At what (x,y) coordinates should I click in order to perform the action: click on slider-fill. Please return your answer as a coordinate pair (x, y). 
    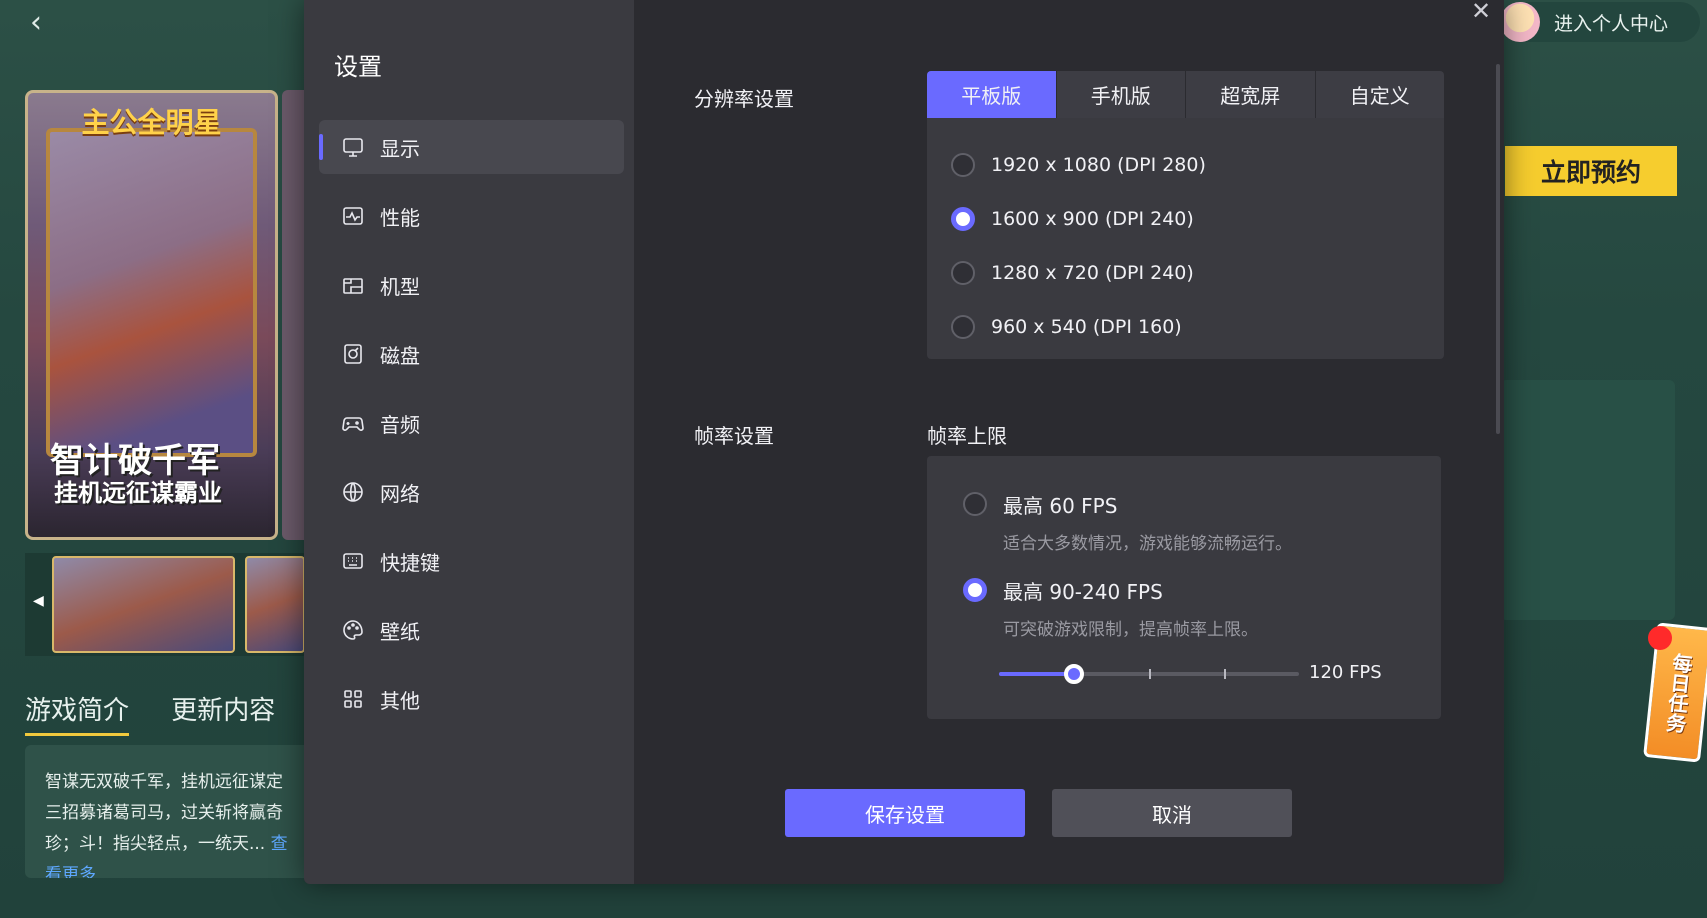
    Looking at the image, I should click on (1036, 674).